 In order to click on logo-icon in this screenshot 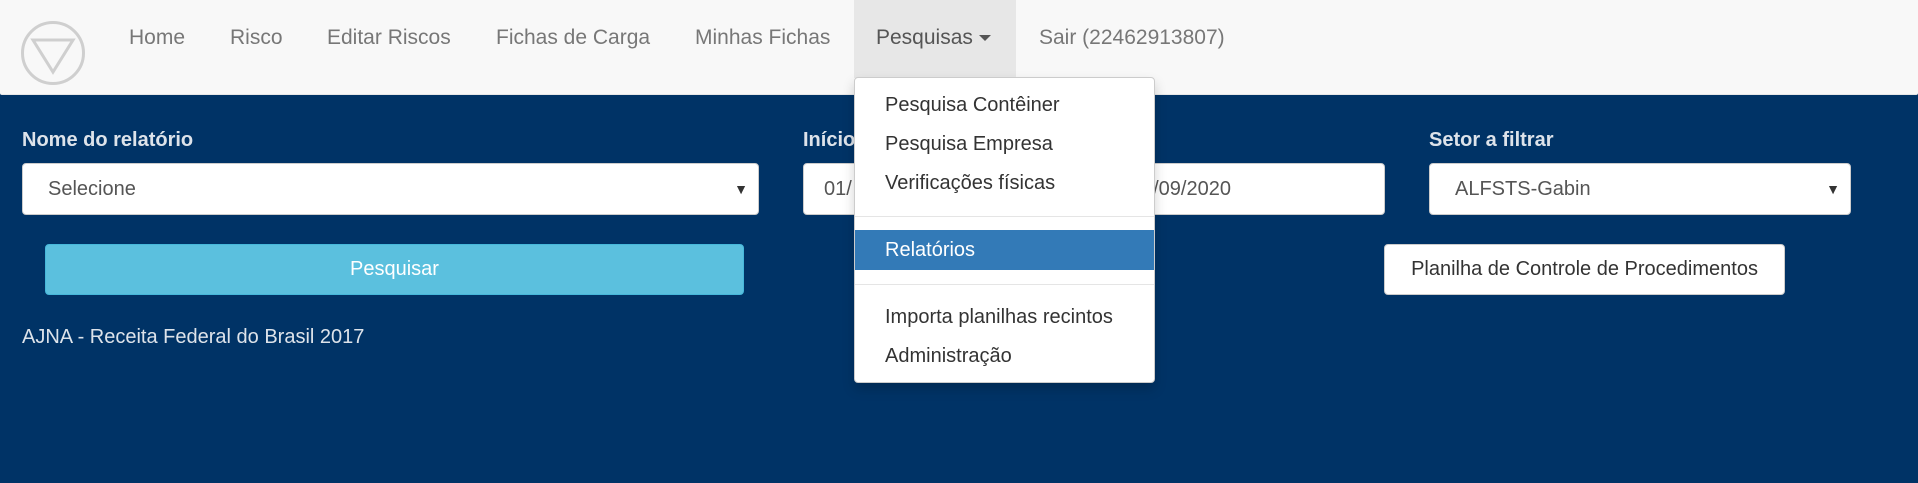, I will do `click(53, 53)`.